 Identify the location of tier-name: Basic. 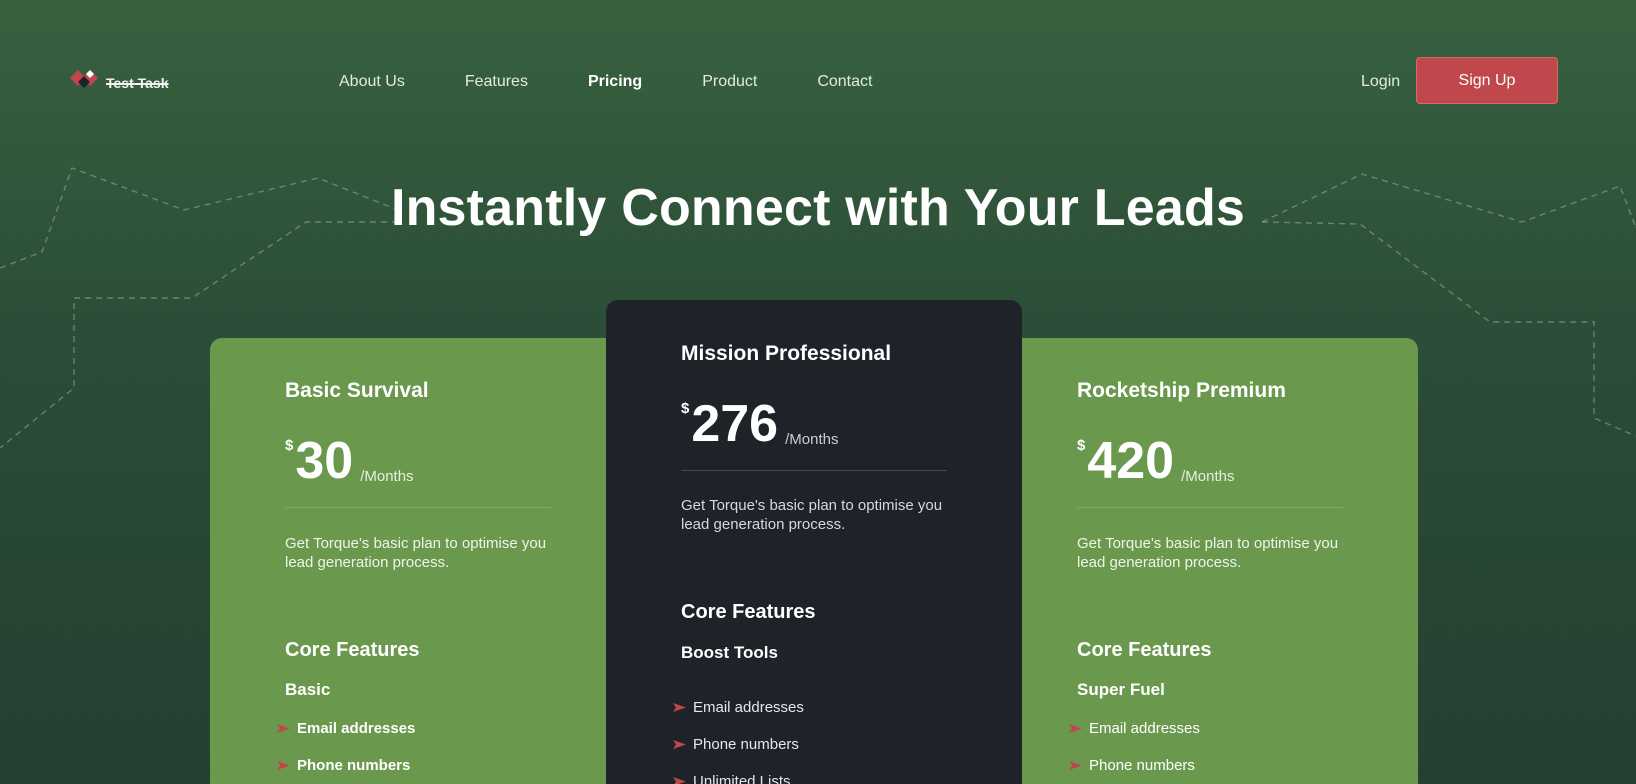
(308, 689).